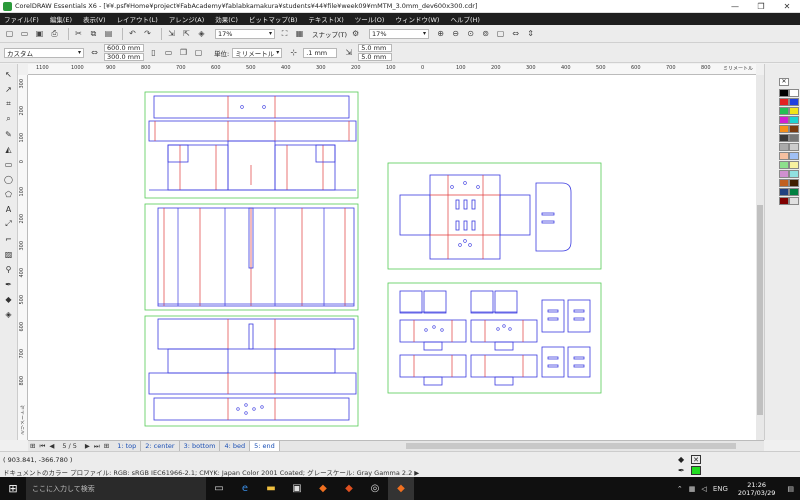  What do you see at coordinates (680, 489) in the screenshot?
I see `tray-chevron-icon: ⌃` at bounding box center [680, 489].